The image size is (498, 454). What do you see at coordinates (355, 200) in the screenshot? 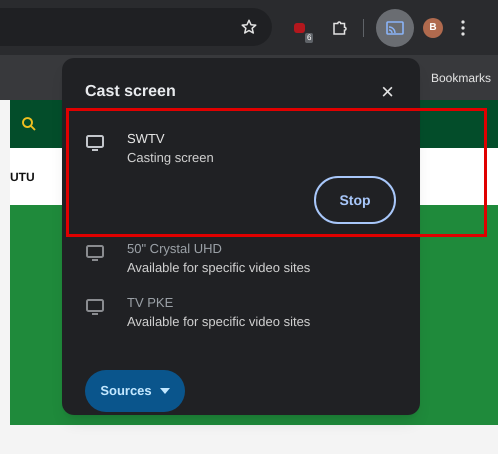
I see `stop-button: Stop` at bounding box center [355, 200].